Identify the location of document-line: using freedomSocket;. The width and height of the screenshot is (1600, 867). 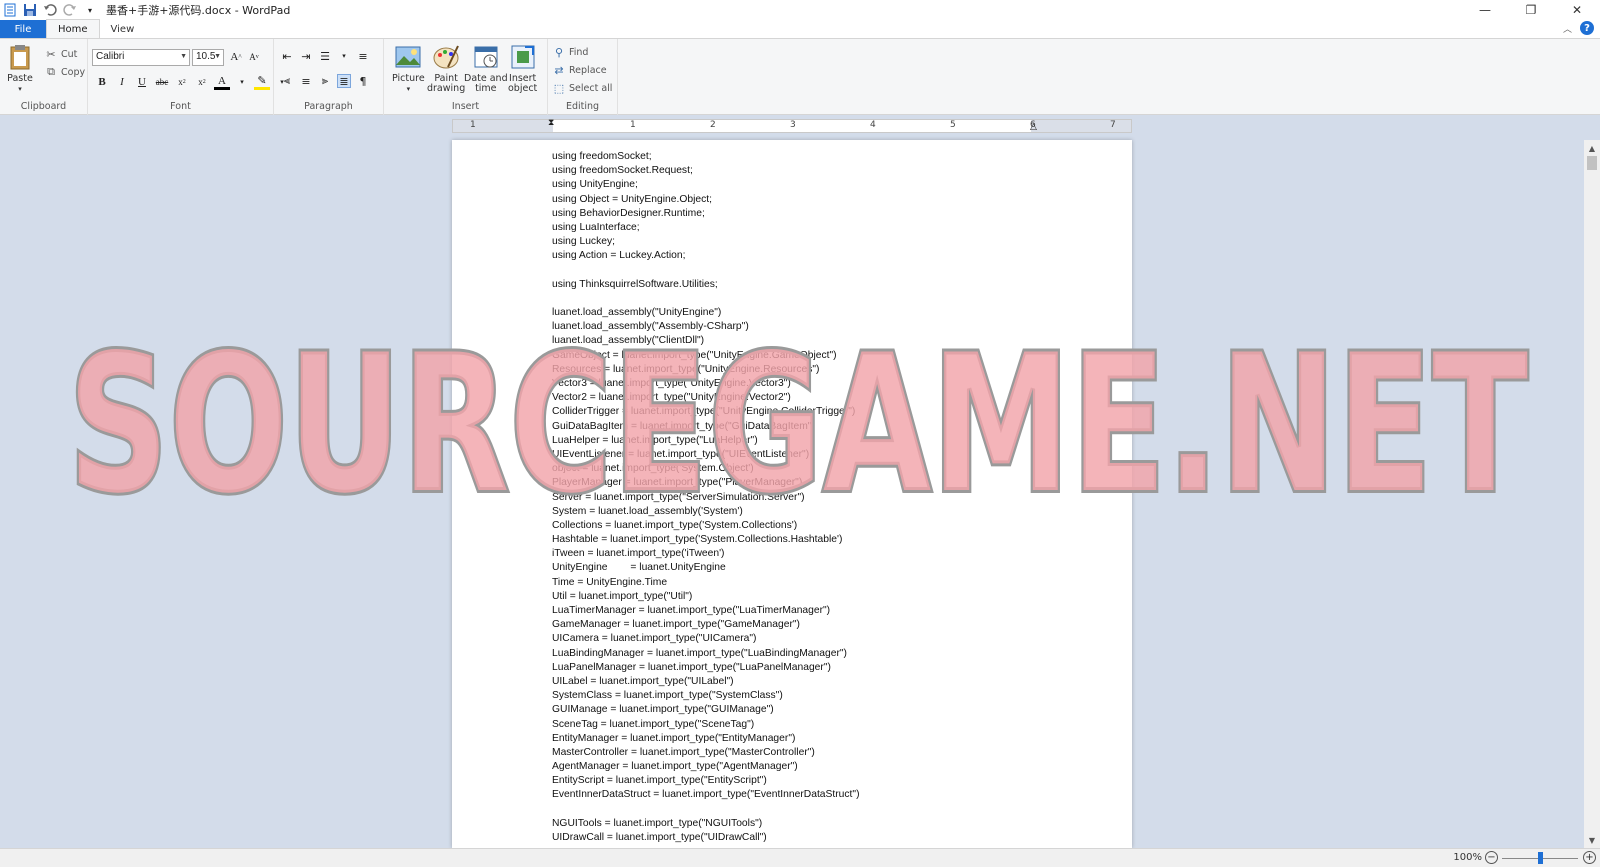
(602, 156).